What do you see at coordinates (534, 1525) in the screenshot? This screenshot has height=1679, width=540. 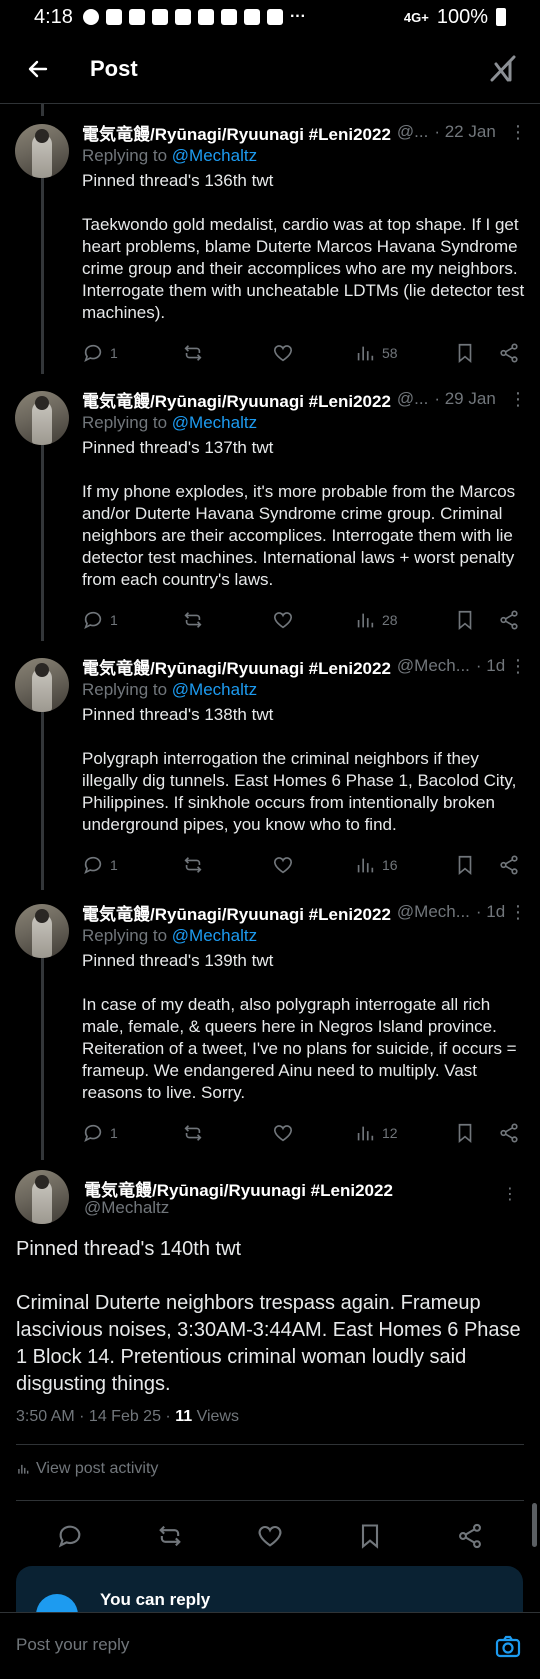 I see `scrollbar` at bounding box center [534, 1525].